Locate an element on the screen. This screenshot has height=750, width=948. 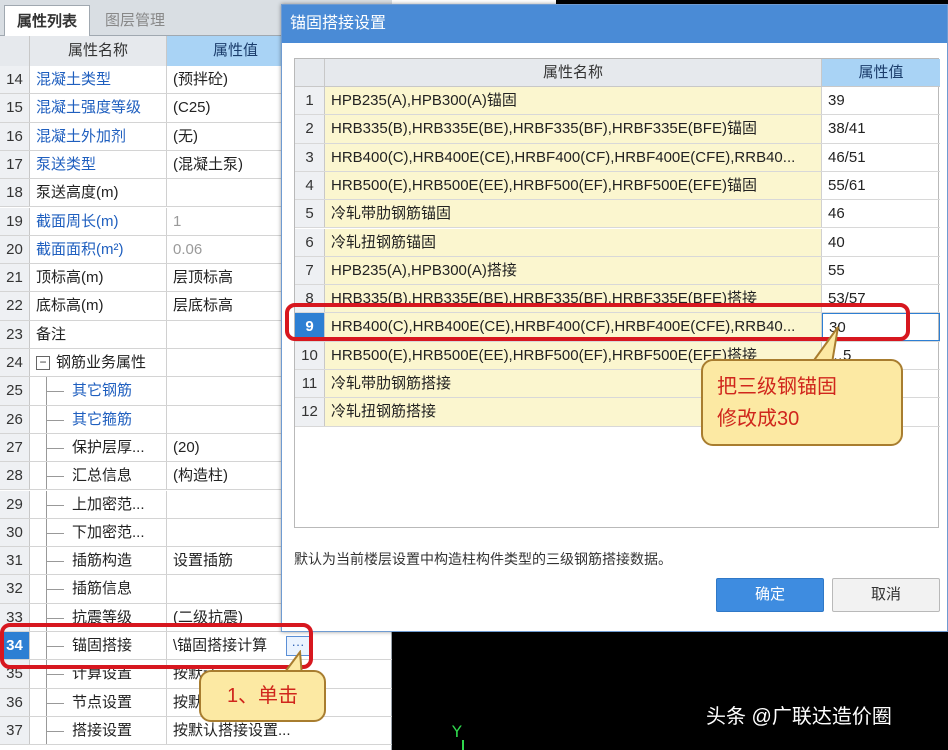
property-name: 其它箍筋 is located at coordinates (98, 419).